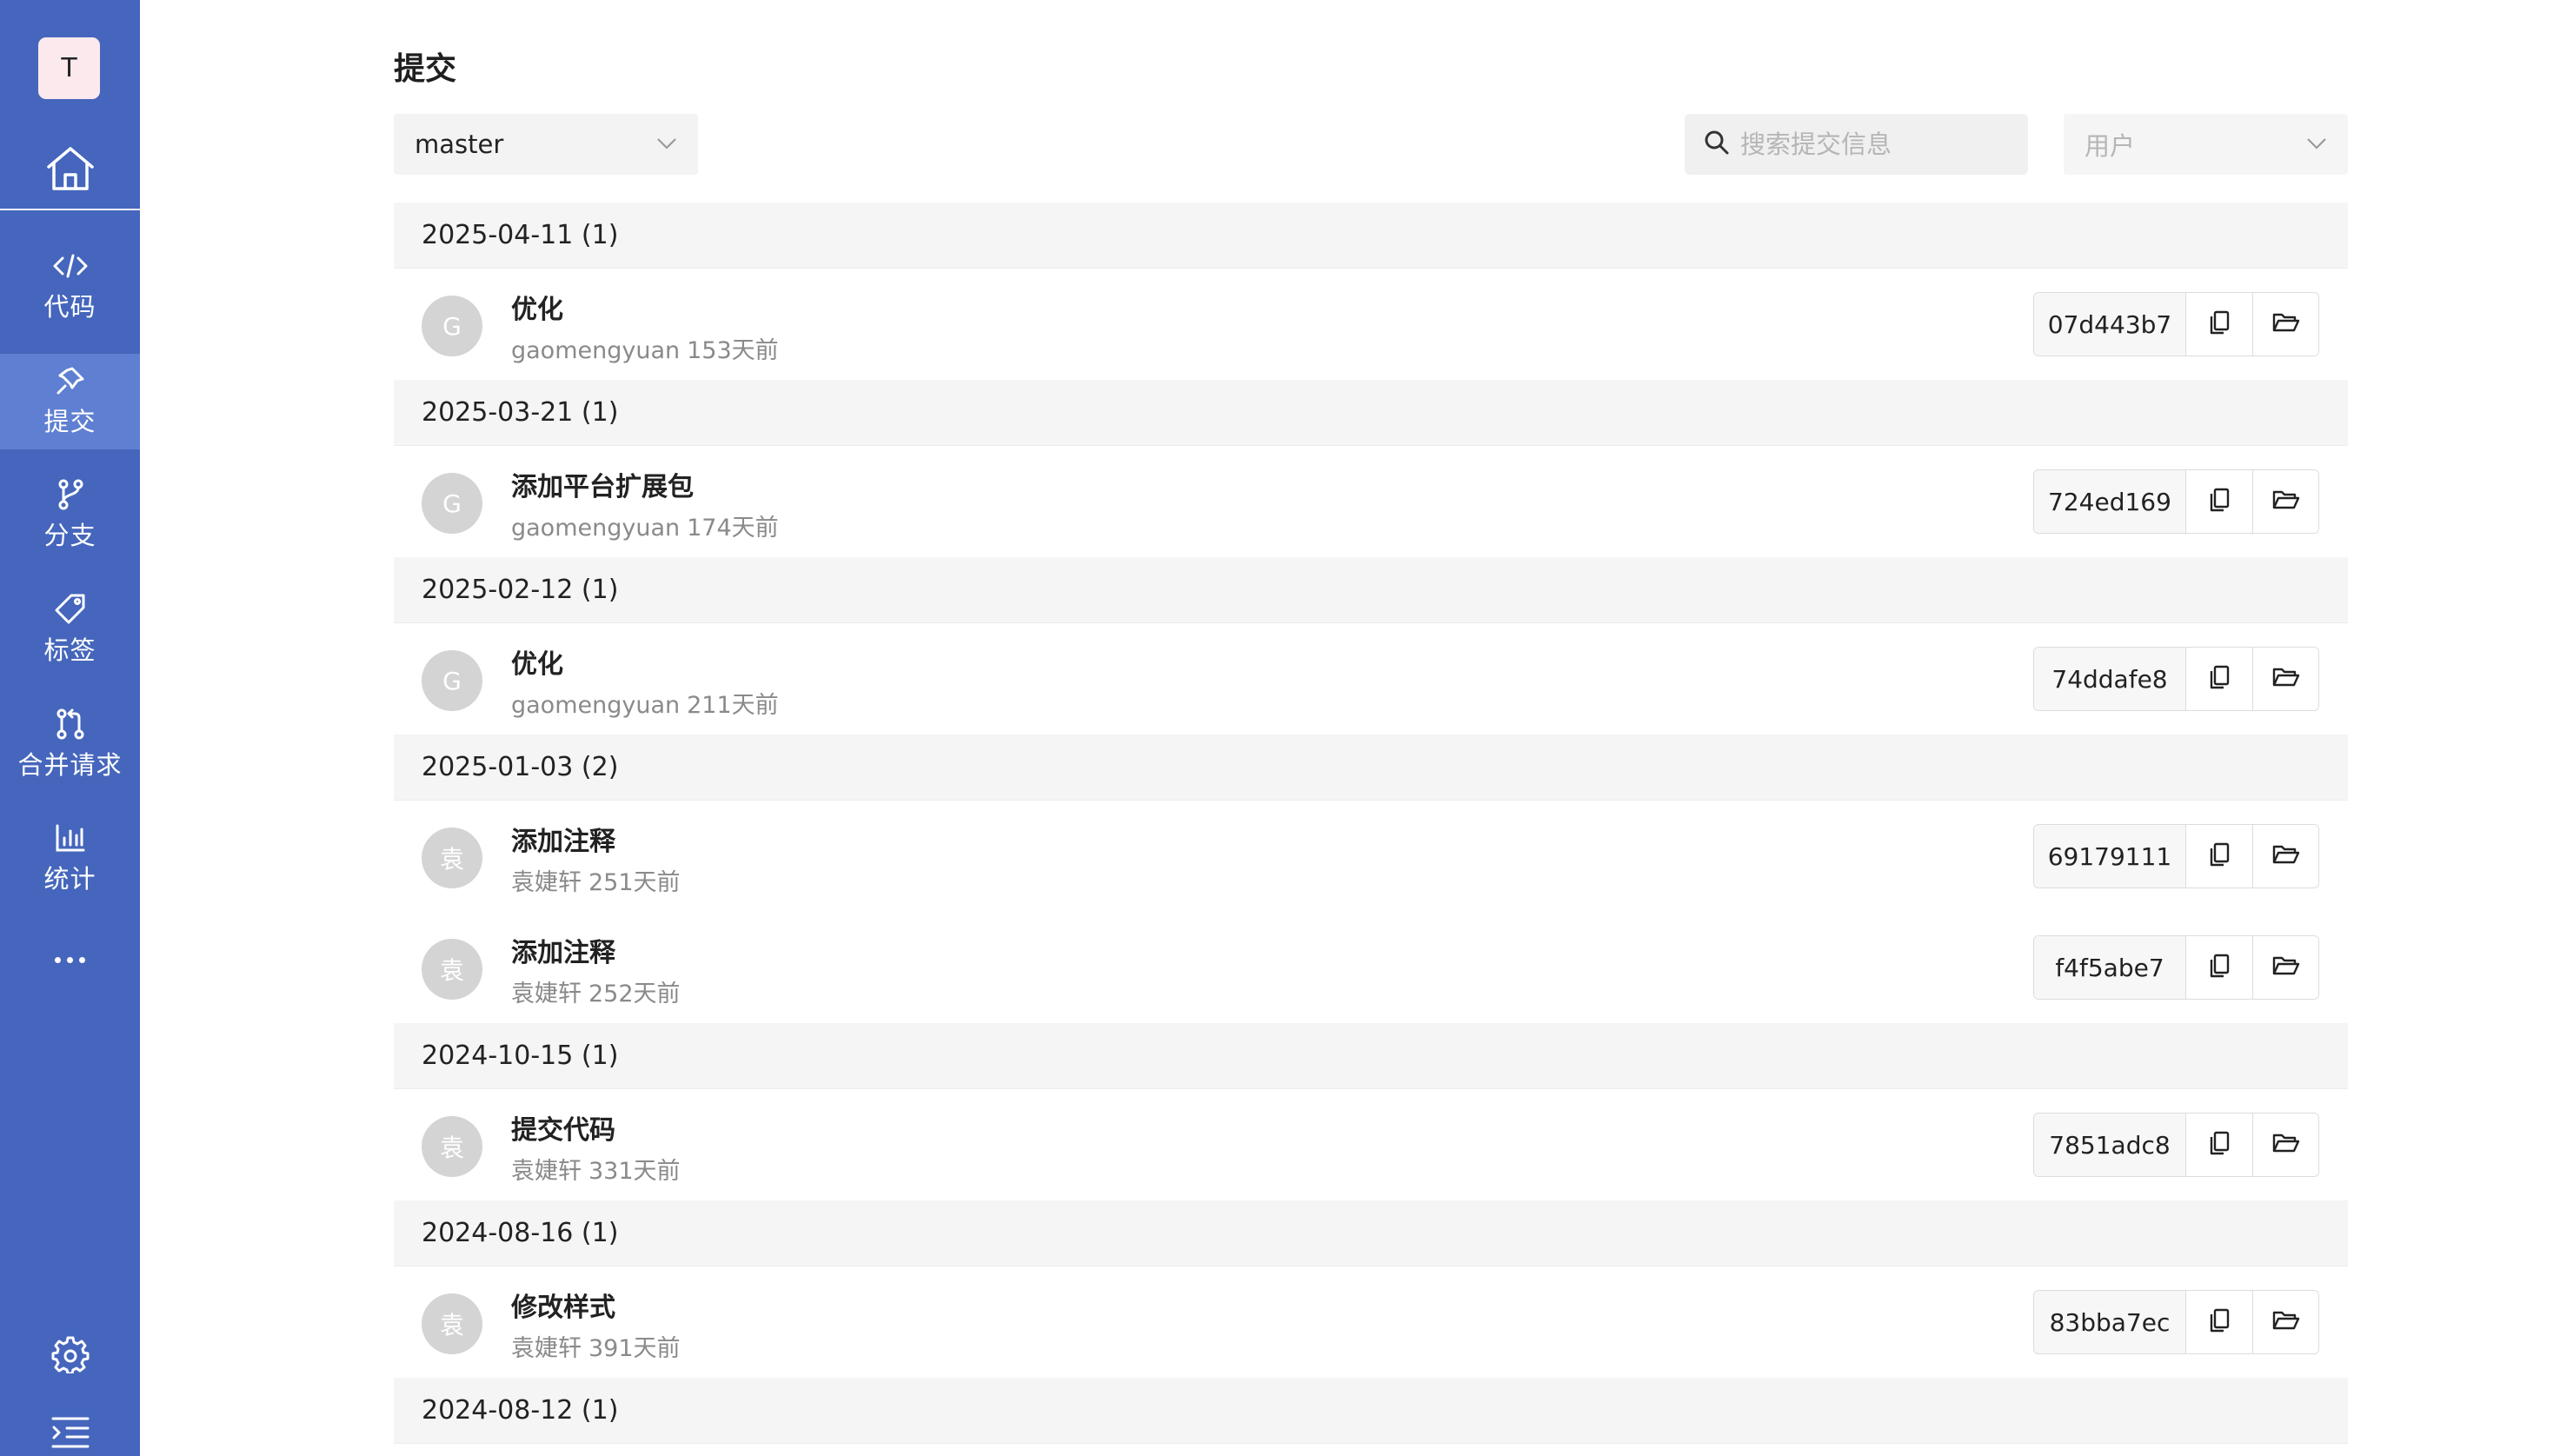  What do you see at coordinates (2206, 144) in the screenshot?
I see `user-filter-select: 用户` at bounding box center [2206, 144].